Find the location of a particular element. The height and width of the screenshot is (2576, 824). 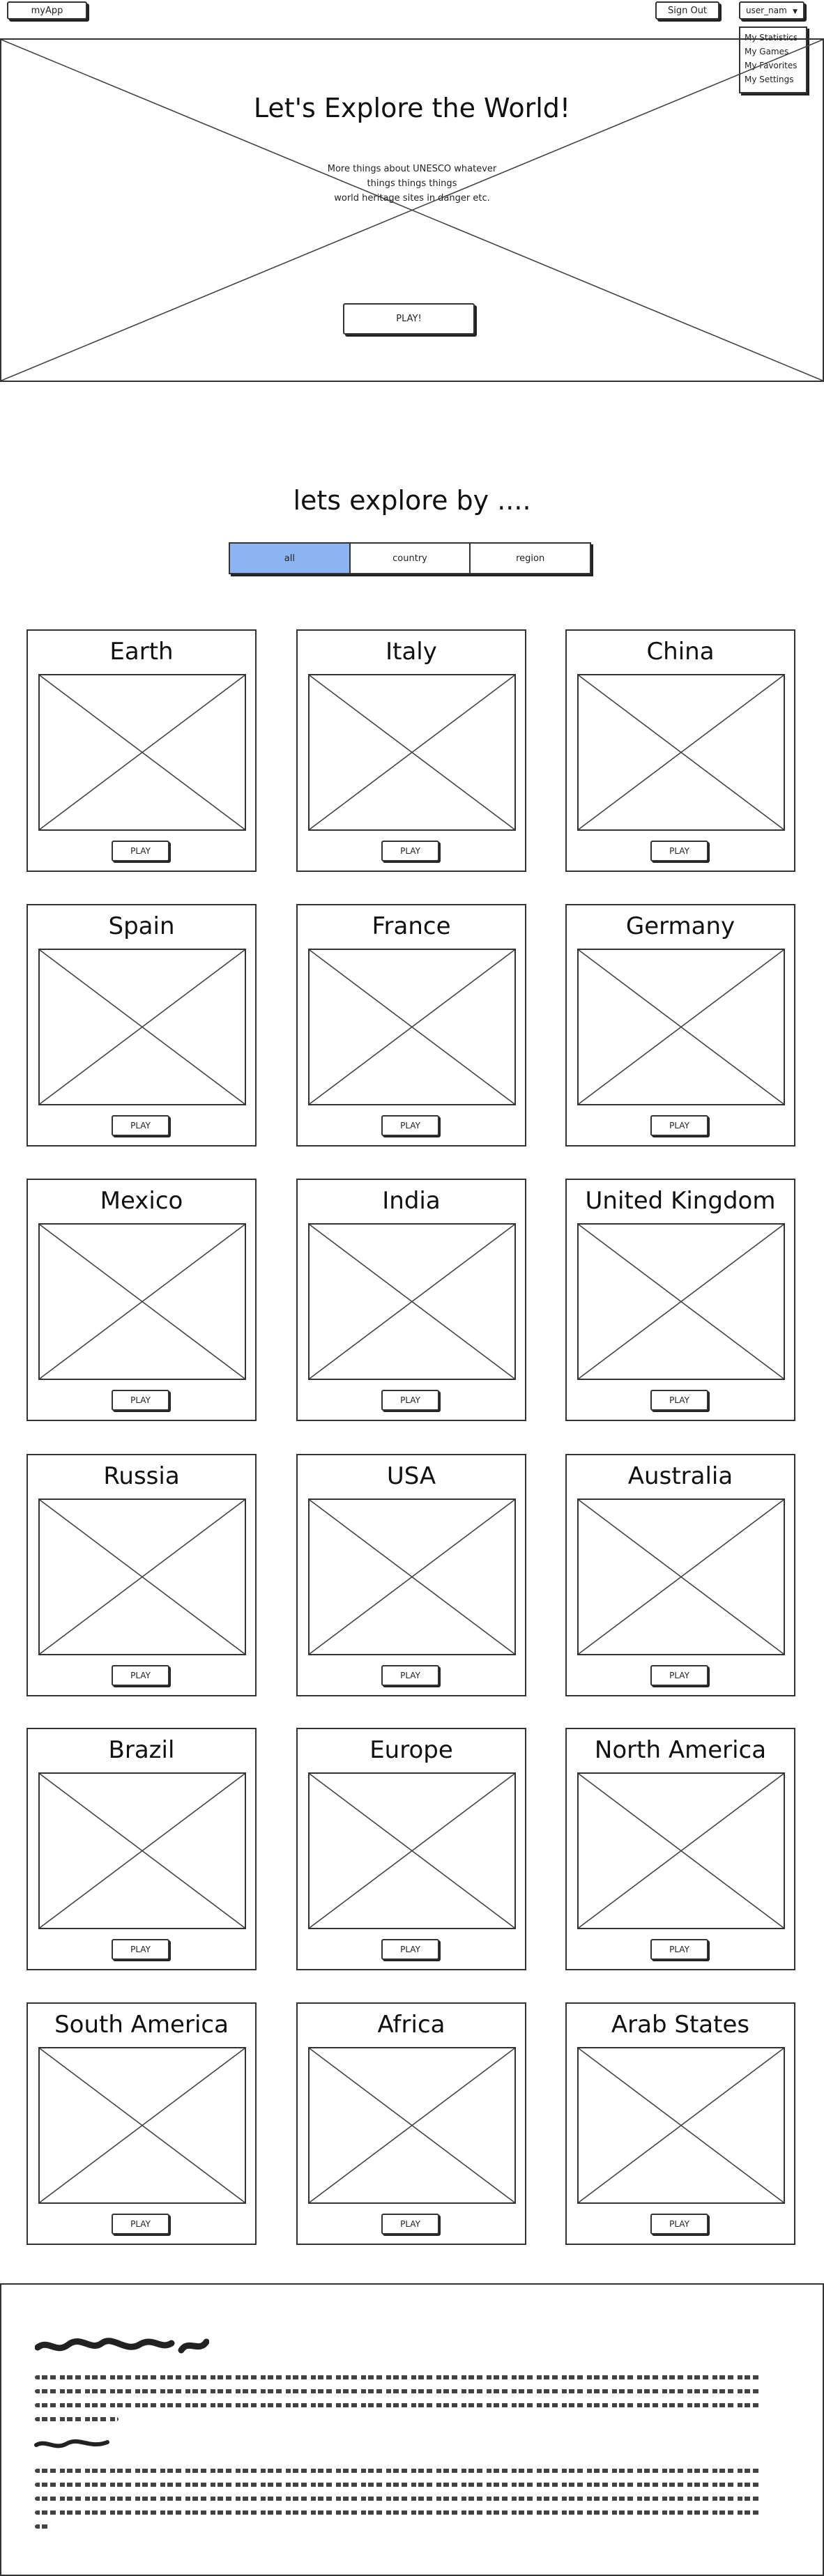

card-title: United Kingdom is located at coordinates (680, 1201).